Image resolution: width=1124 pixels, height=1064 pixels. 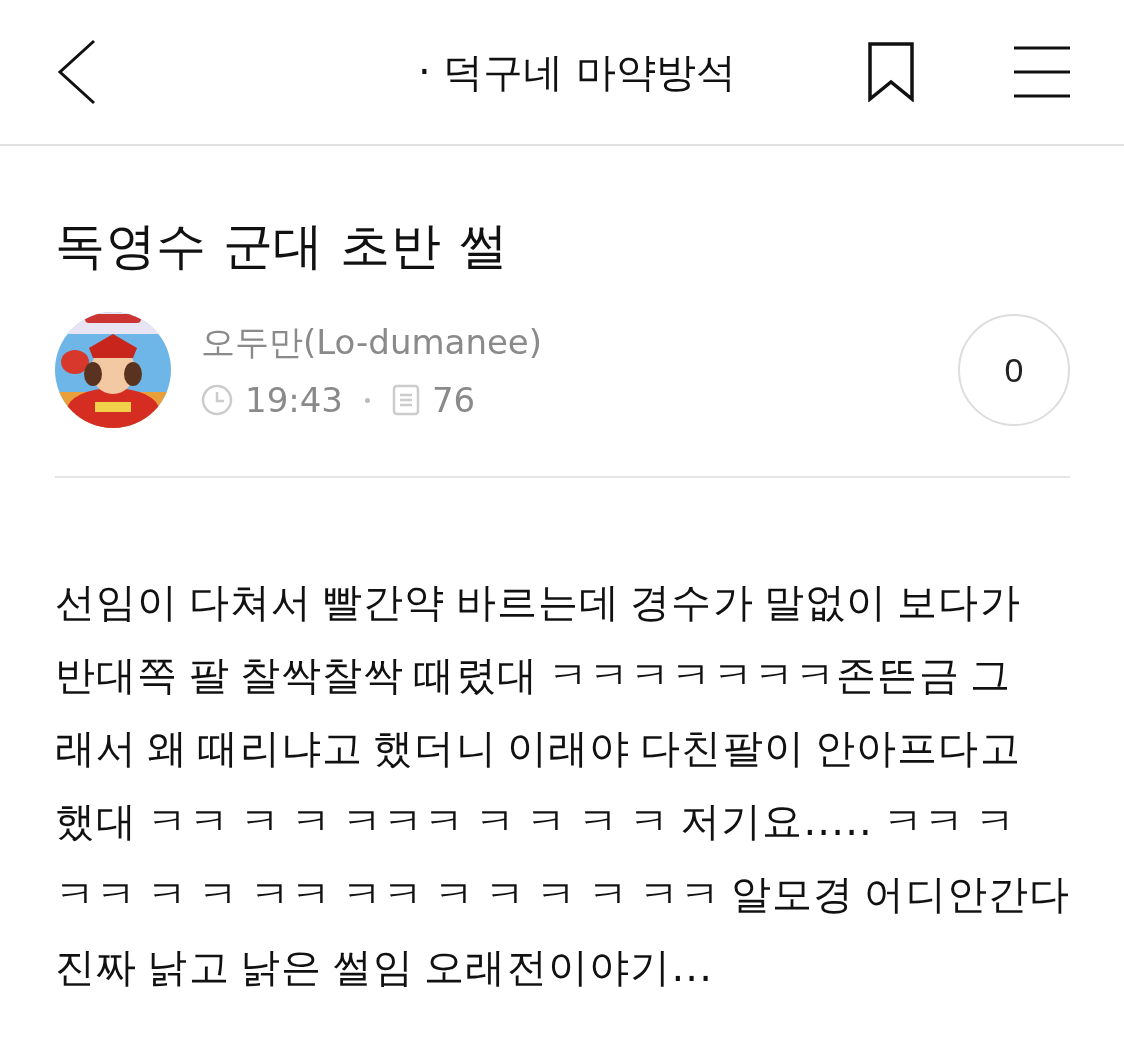 What do you see at coordinates (563, 894) in the screenshot?
I see `body-text-line: ㅋㅋ ㅋ ㅋ ㅋㅋ ㅋㅋ ㅋ ㅋ ㅋ ㅋ ㅋㅋ 알모경 어디안간다` at bounding box center [563, 894].